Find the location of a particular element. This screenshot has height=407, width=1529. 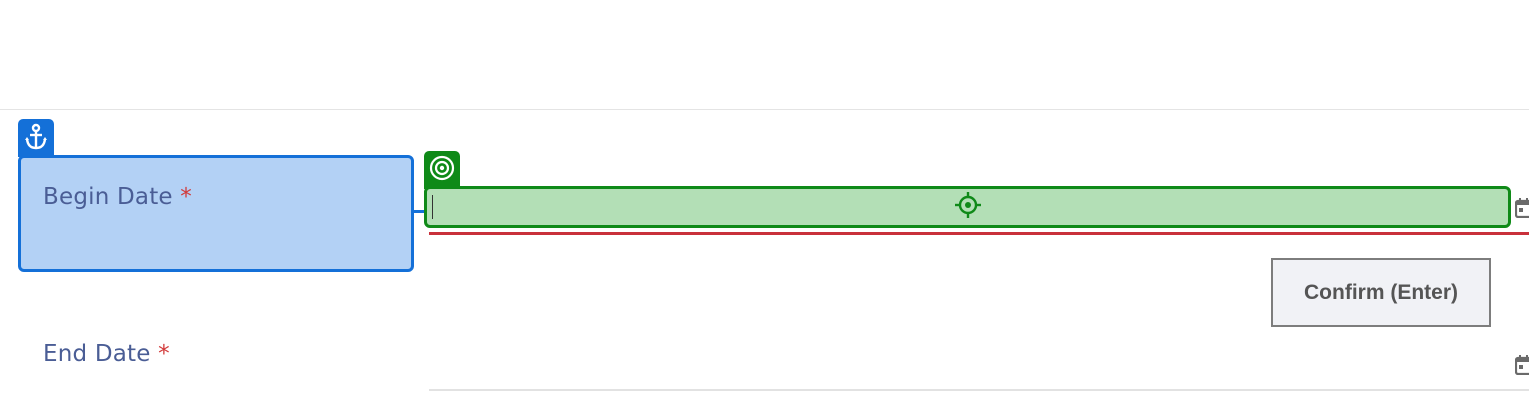

begin-date-input is located at coordinates (967, 207).